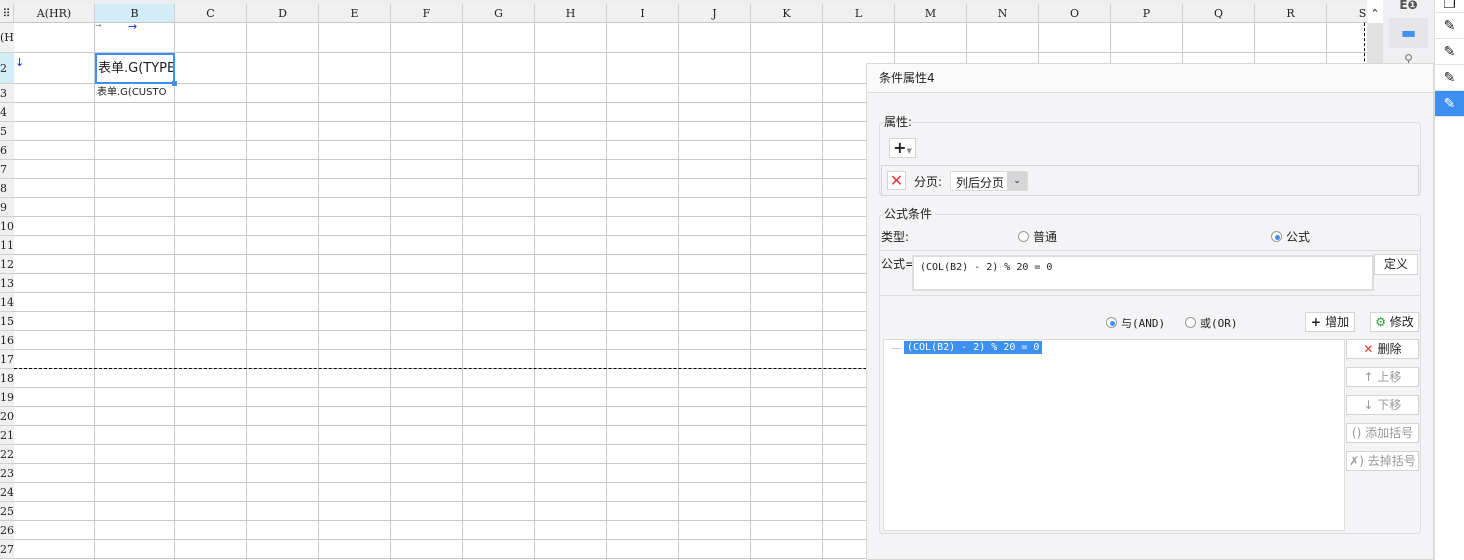 The height and width of the screenshot is (560, 1464). What do you see at coordinates (7, 321) in the screenshot?
I see `row-header-15: 15` at bounding box center [7, 321].